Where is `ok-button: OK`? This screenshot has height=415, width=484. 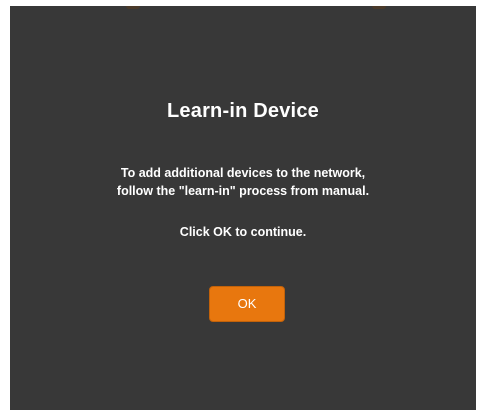
ok-button: OK is located at coordinates (247, 304).